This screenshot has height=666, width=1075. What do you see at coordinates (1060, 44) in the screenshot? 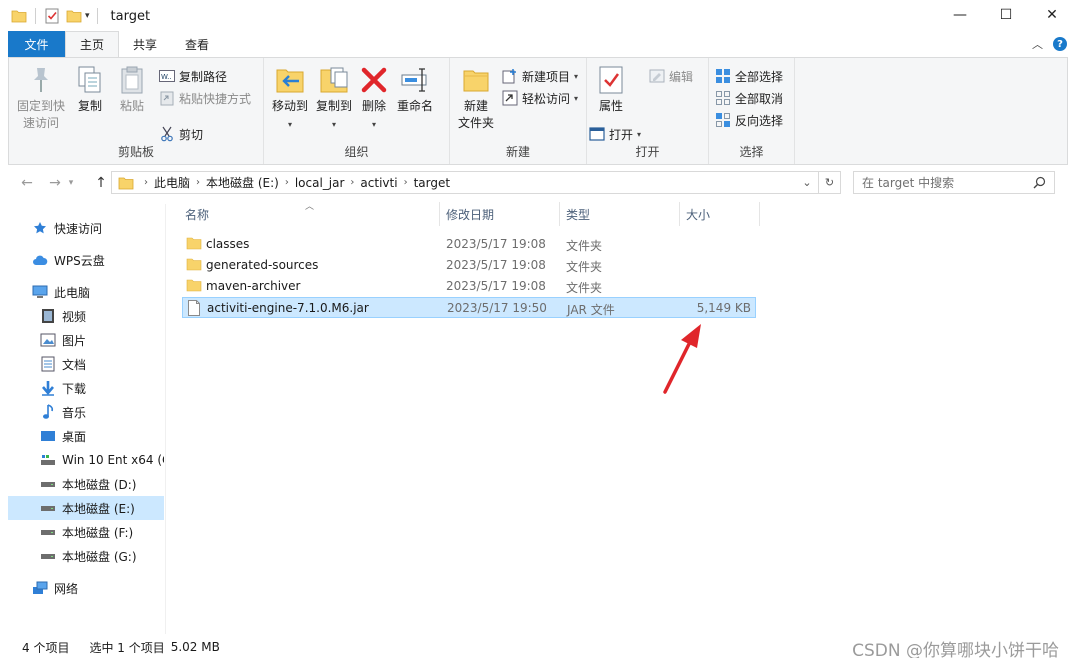
I see `help-icon: ?` at bounding box center [1060, 44].